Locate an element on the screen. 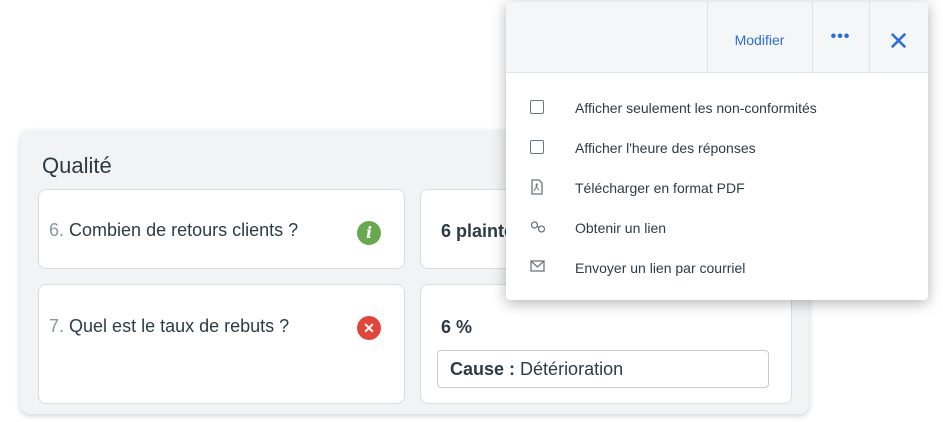 The image size is (943, 422). error-icon: ✕ is located at coordinates (369, 328).